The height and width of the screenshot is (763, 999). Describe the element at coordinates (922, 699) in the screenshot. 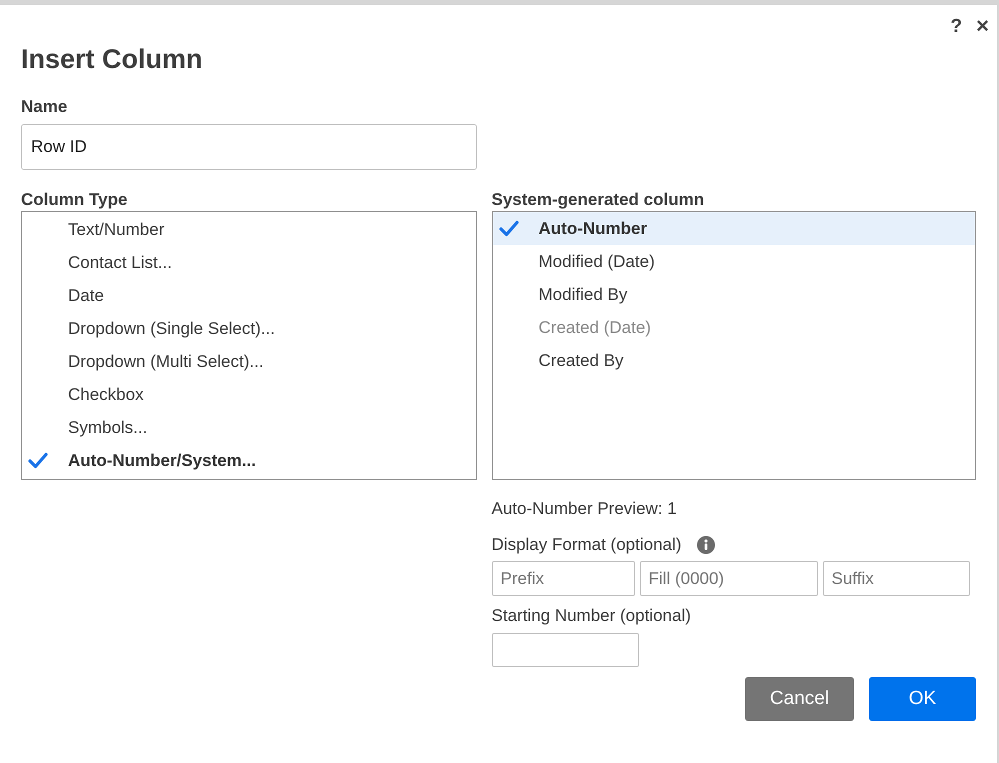

I see `ok-button: OK` at that location.